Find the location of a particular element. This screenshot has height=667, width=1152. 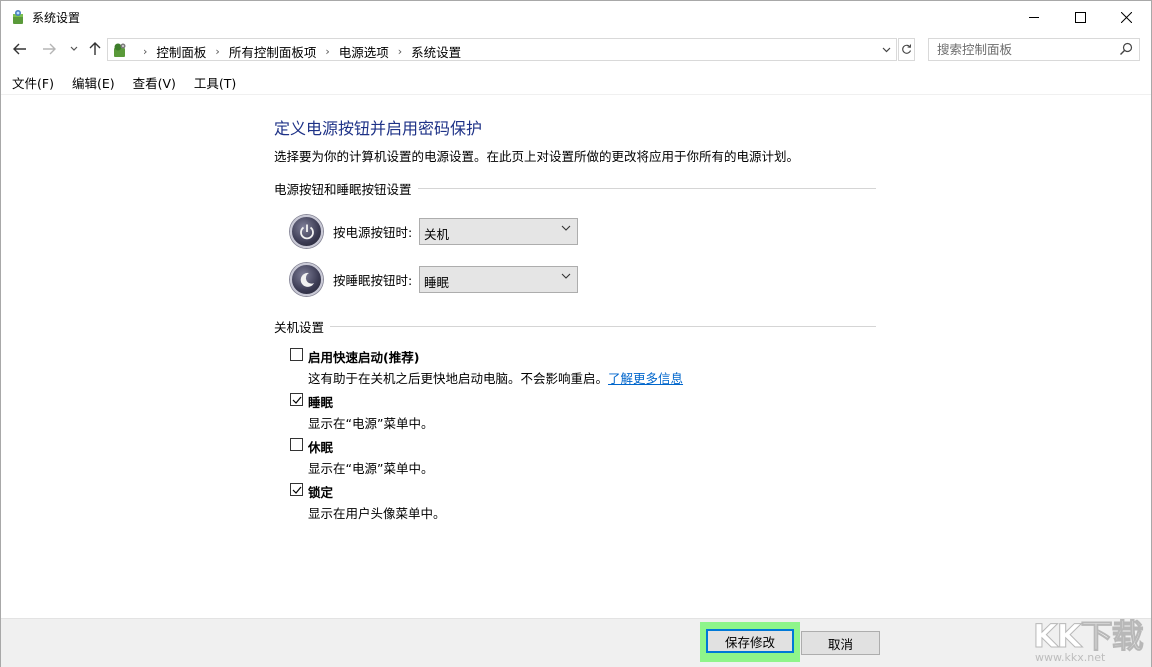

forward-button is located at coordinates (49, 49).